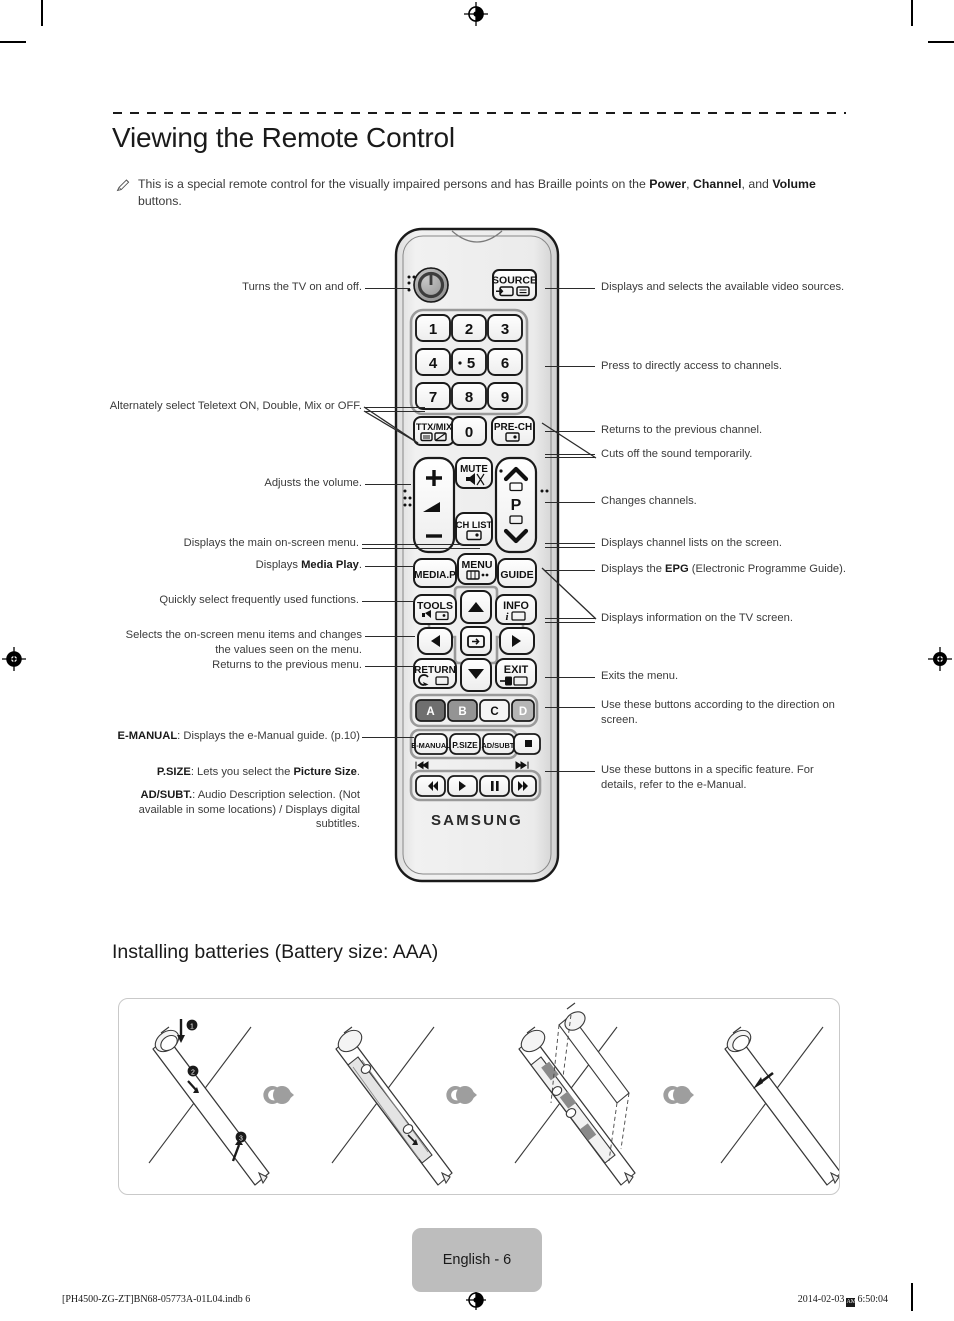 This screenshot has width=954, height=1321. I want to click on leader-chlist, so click(570, 544).